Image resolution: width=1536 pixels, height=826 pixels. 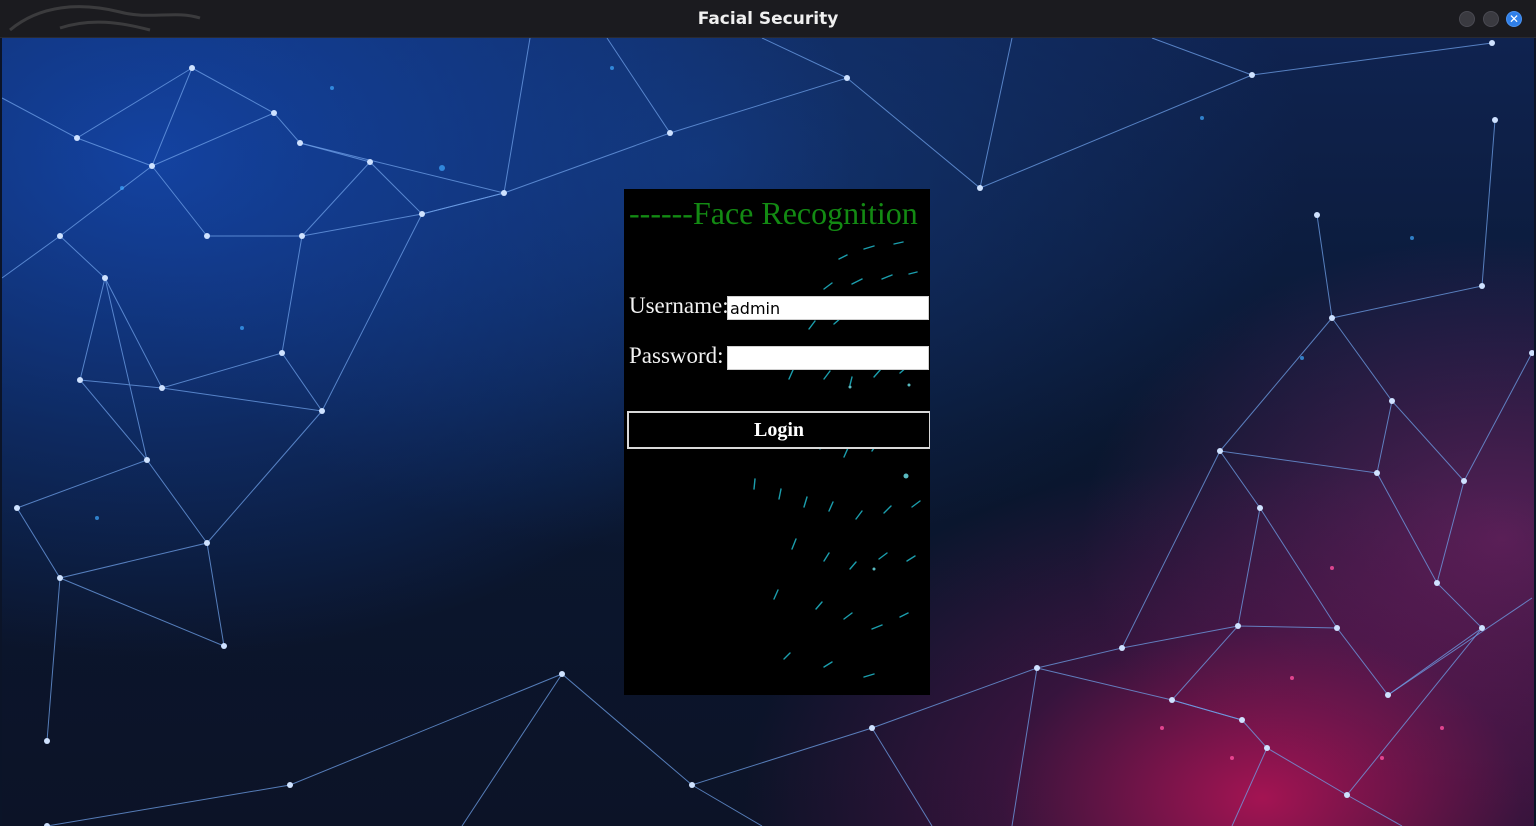 I want to click on login-button: Login, so click(x=778, y=430).